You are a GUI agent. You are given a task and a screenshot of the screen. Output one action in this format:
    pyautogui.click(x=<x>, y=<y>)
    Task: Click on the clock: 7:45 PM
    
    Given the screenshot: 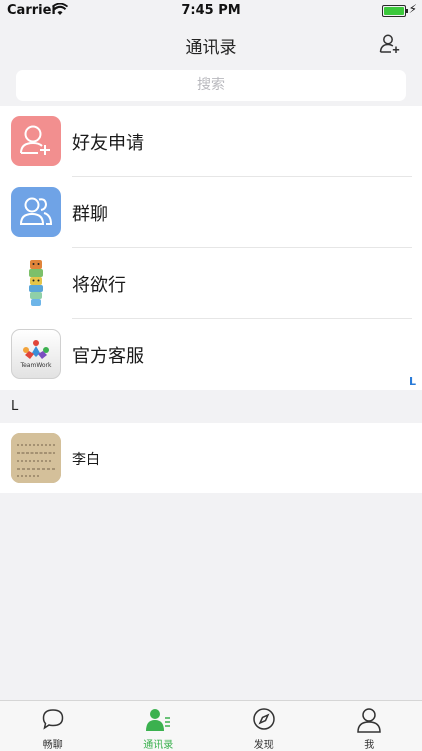 What is the action you would take?
    pyautogui.click(x=211, y=10)
    